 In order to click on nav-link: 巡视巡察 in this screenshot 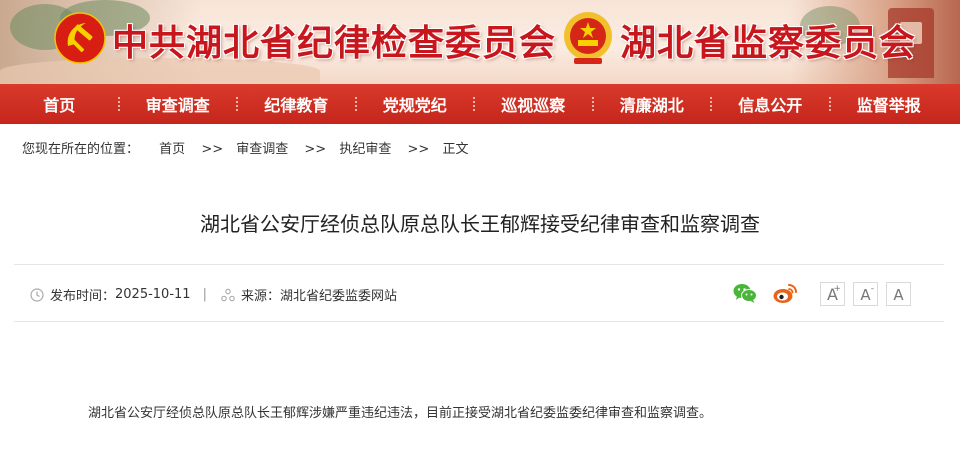, I will do `click(533, 104)`.